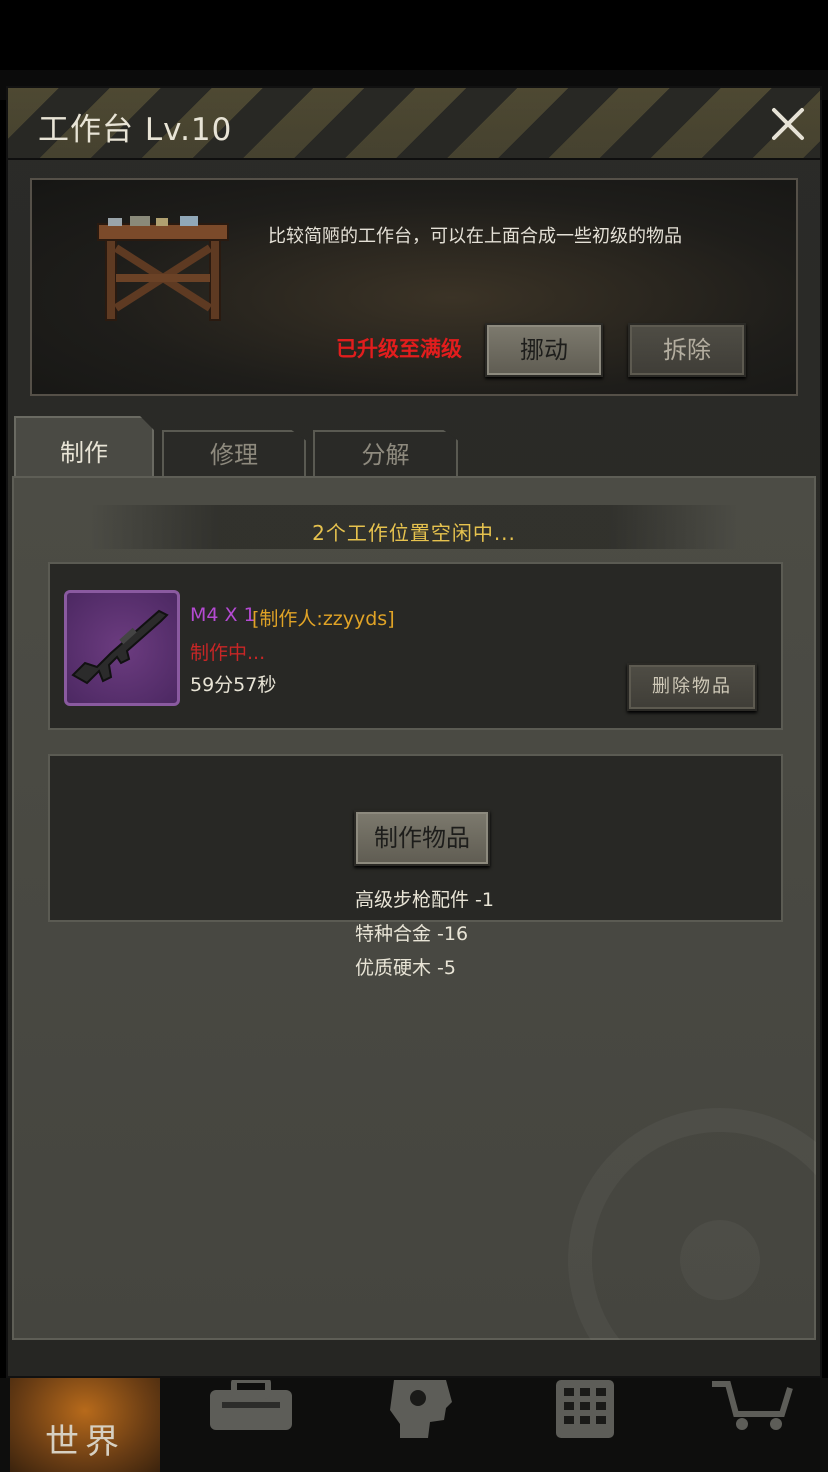 The image size is (828, 1472). I want to click on panel-title: 工作台 Lv.10, so click(135, 130).